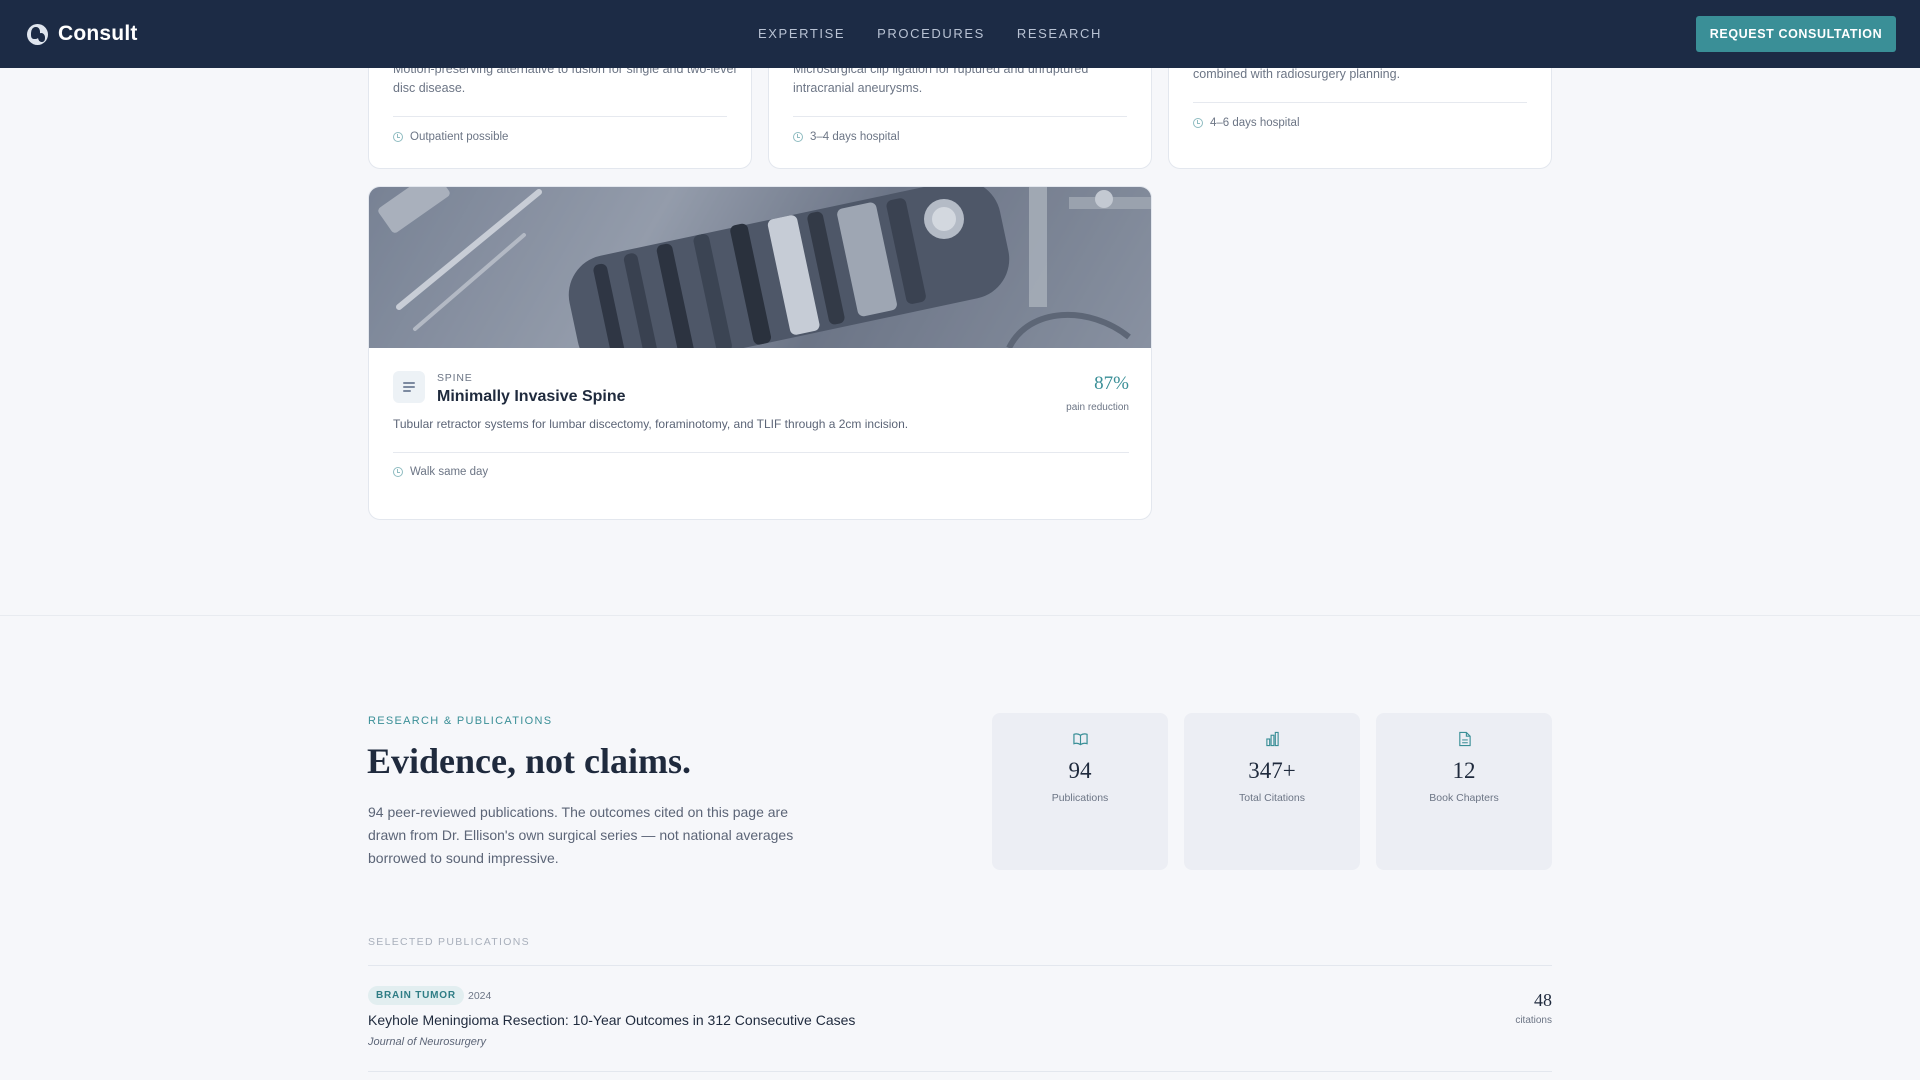 The width and height of the screenshot is (1920, 1080). I want to click on procedure-meta: 4–6 days hospital, so click(1246, 123).